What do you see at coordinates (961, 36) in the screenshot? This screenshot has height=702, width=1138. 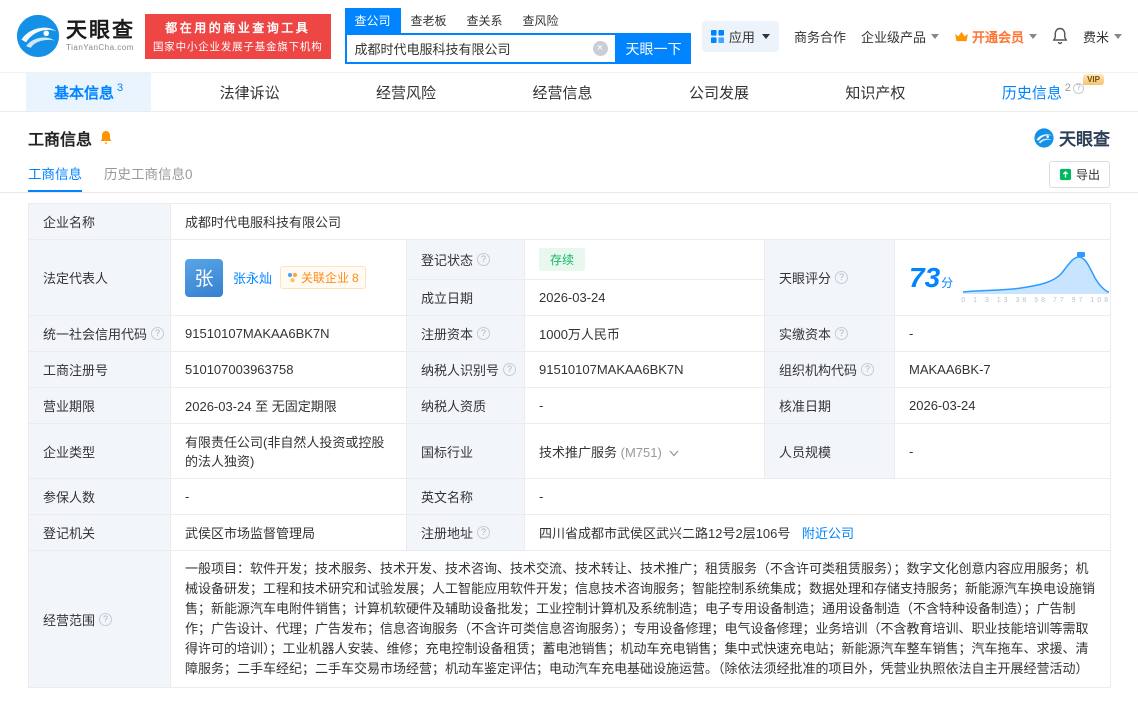 I see `crown-icon` at bounding box center [961, 36].